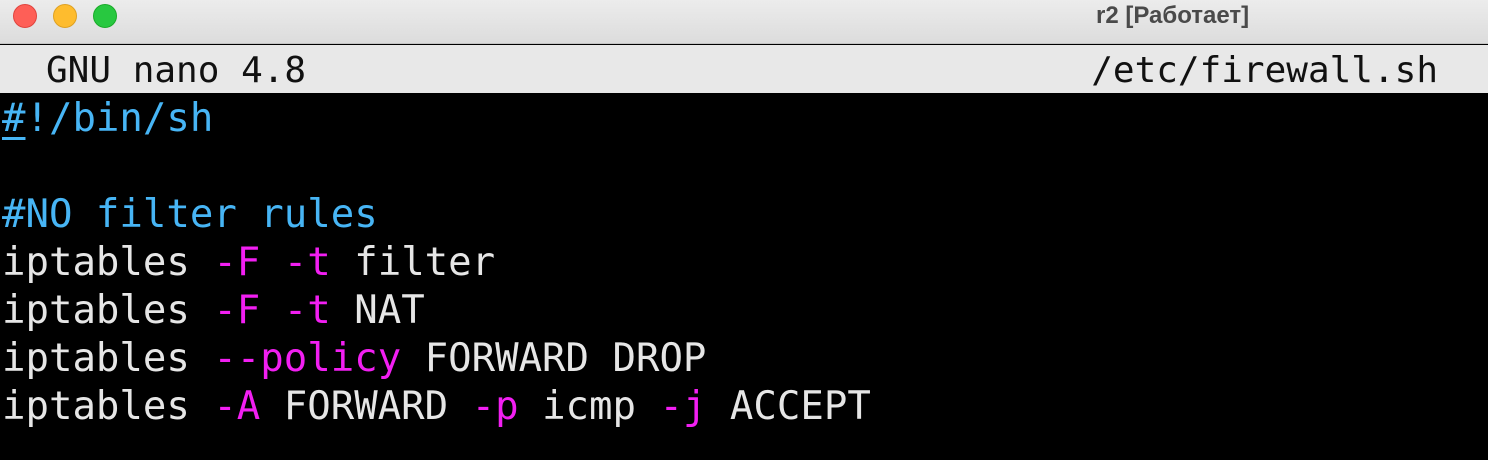 Image resolution: width=1488 pixels, height=460 pixels. Describe the element at coordinates (744, 311) in the screenshot. I see `editor-line: iptables -F -t NAT` at that location.